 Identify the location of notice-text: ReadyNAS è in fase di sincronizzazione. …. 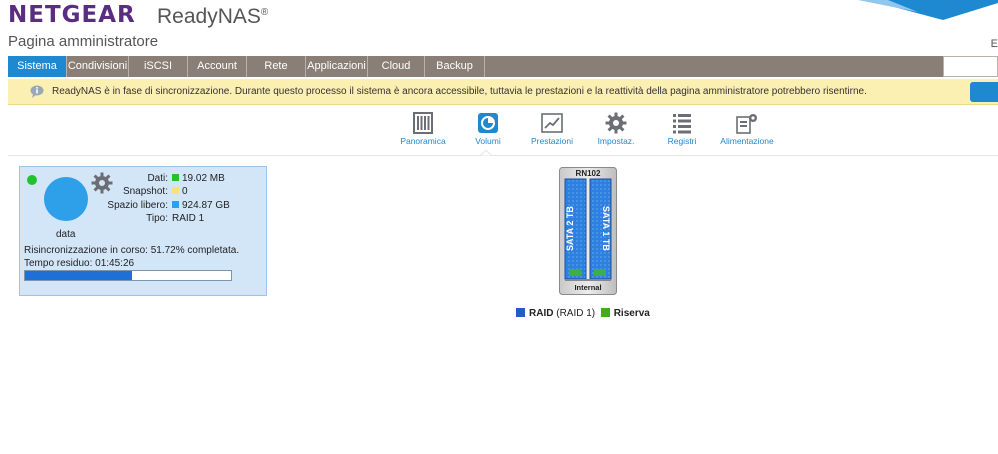
(459, 91).